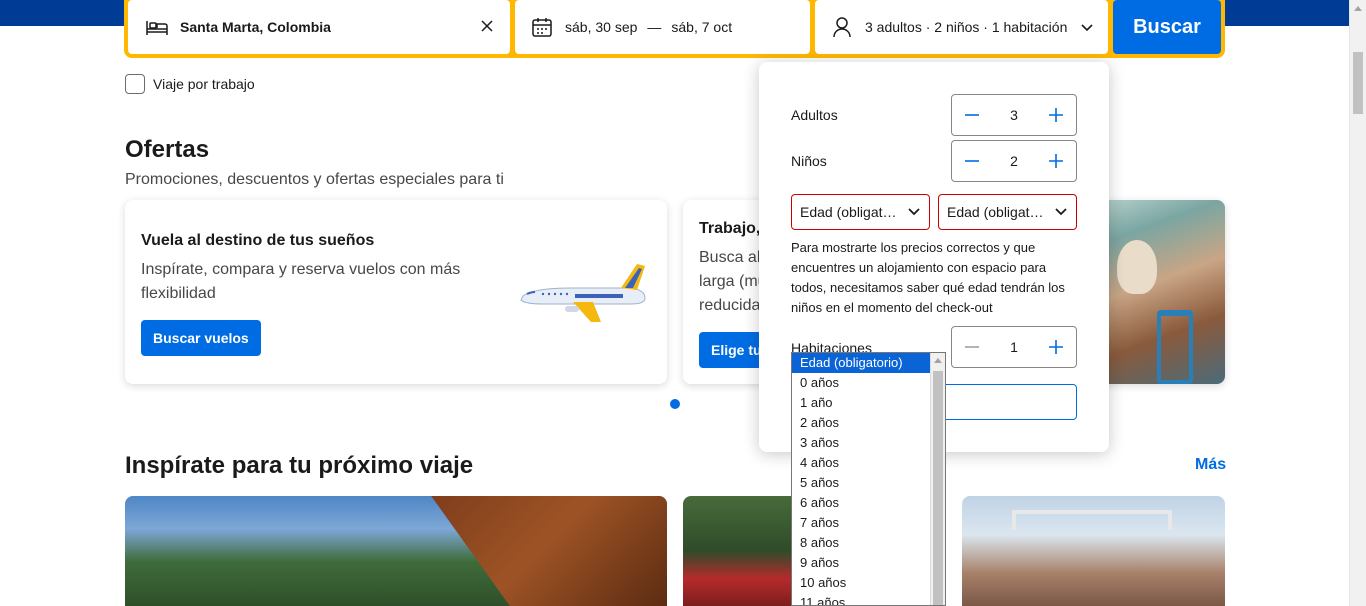 Image resolution: width=1366 pixels, height=606 pixels. What do you see at coordinates (1357, 303) in the screenshot?
I see `page-scrollbar` at bounding box center [1357, 303].